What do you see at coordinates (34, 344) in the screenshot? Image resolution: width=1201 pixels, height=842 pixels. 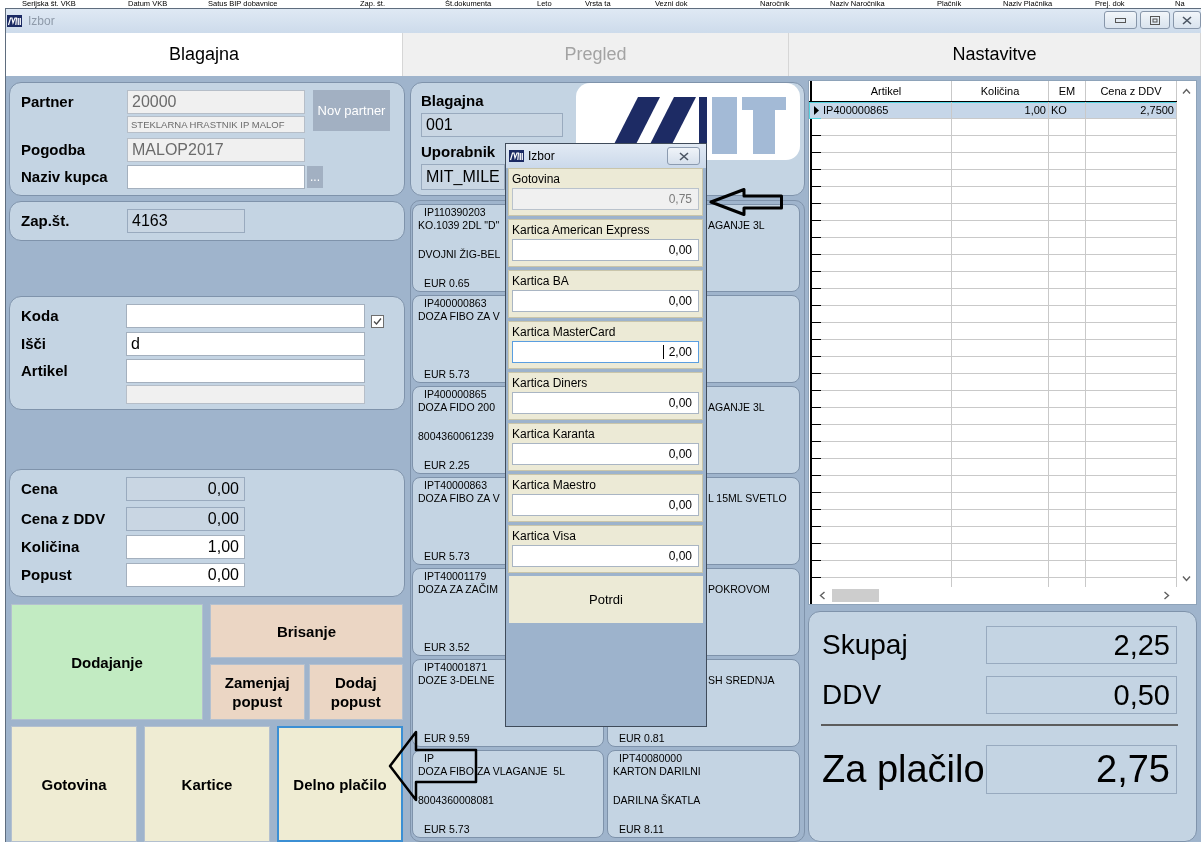 I see `field-label: Išči` at bounding box center [34, 344].